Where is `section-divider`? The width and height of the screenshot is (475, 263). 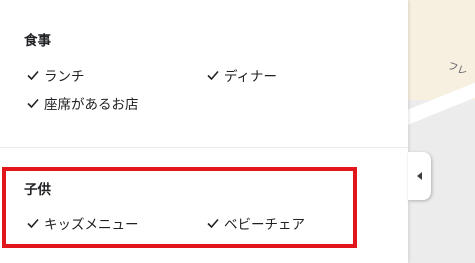
section-divider is located at coordinates (204, 147).